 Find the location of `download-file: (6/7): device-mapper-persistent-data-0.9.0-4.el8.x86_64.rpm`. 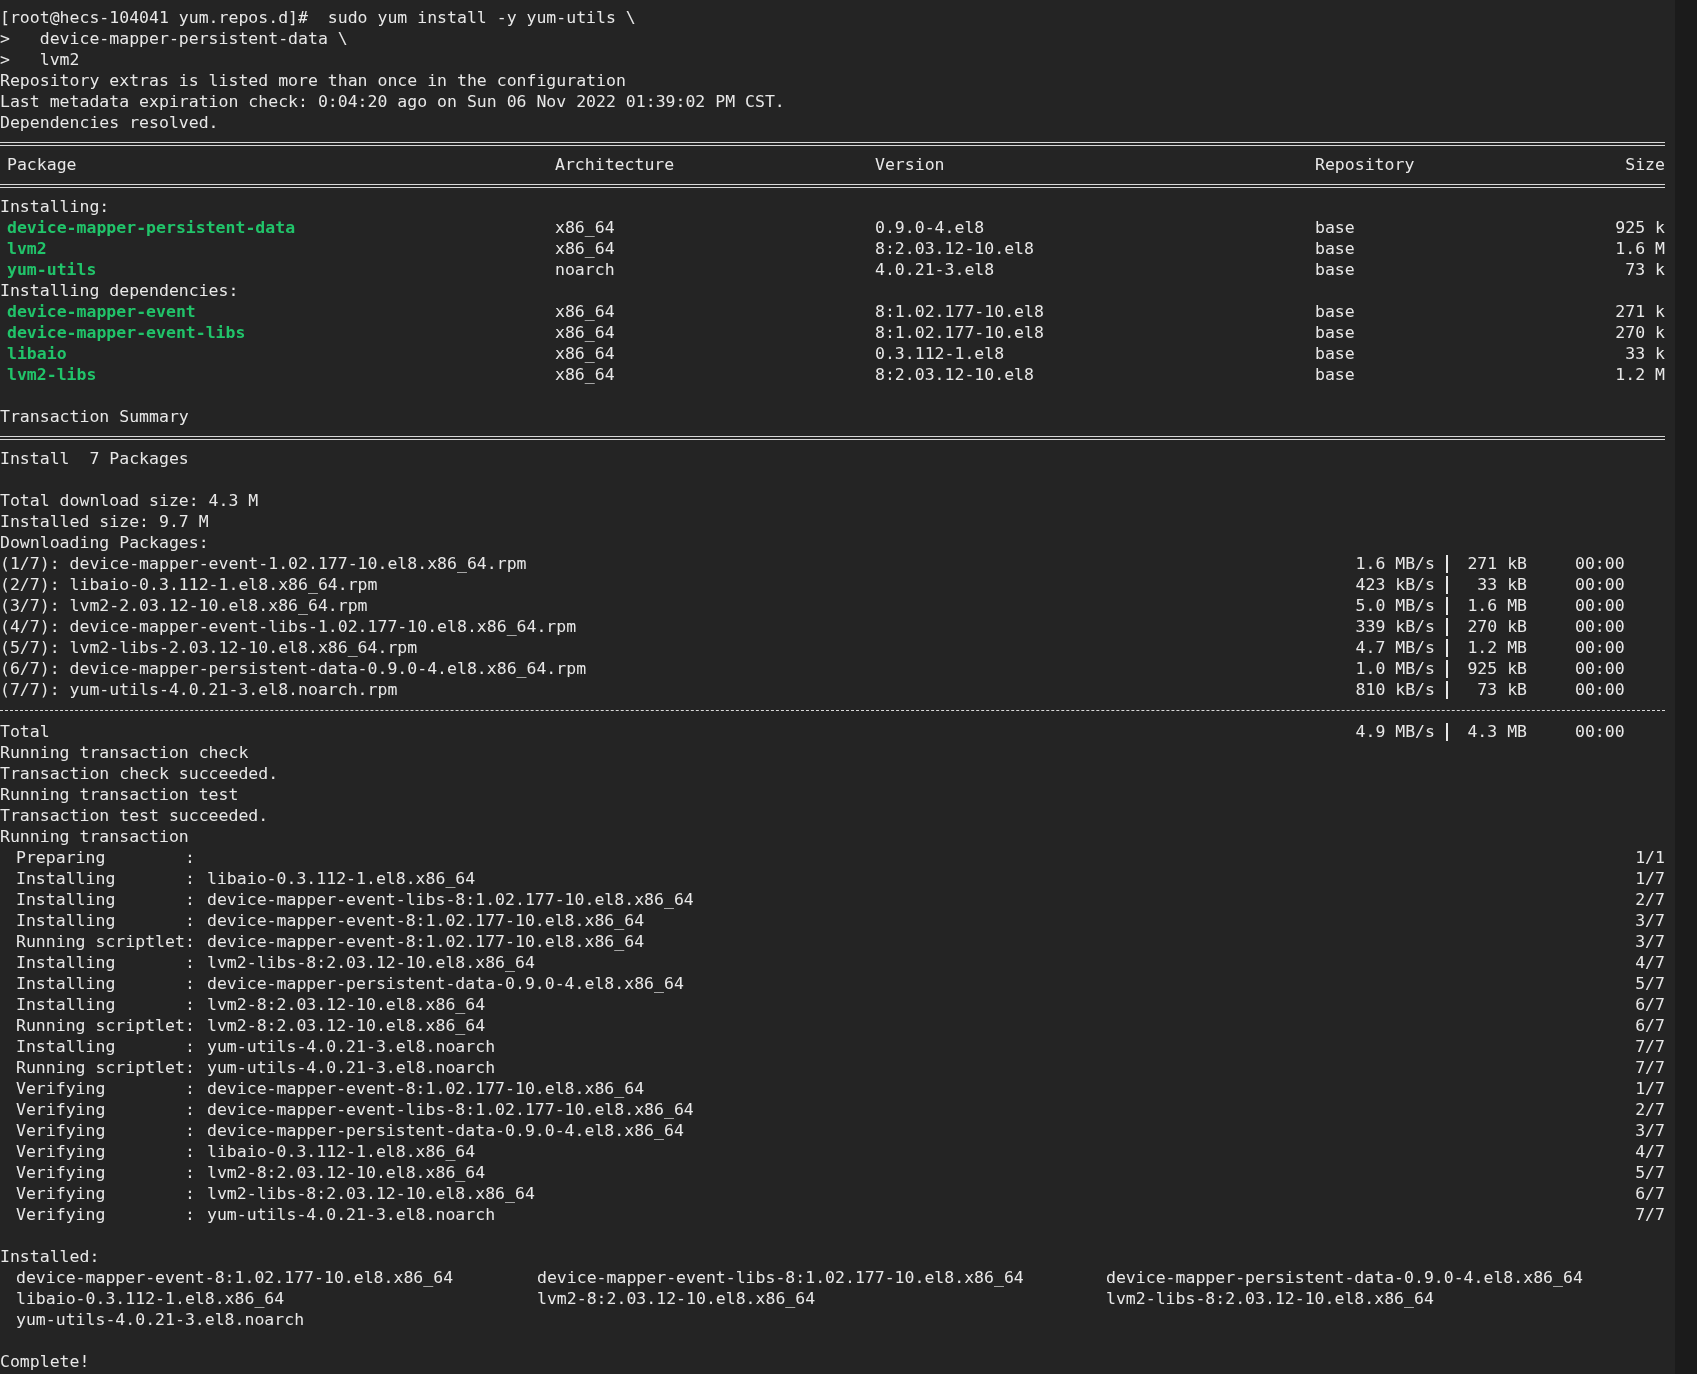

download-file: (6/7): device-mapper-persistent-data-0.9.0-4.el8.x86_64.rpm is located at coordinates (294, 668).